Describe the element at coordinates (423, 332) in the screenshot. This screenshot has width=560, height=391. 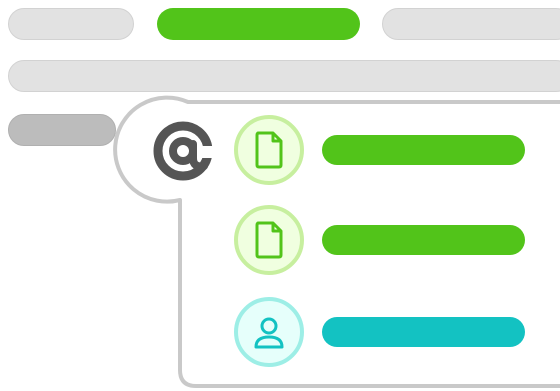
I see `mention-item-user-label-bar` at that location.